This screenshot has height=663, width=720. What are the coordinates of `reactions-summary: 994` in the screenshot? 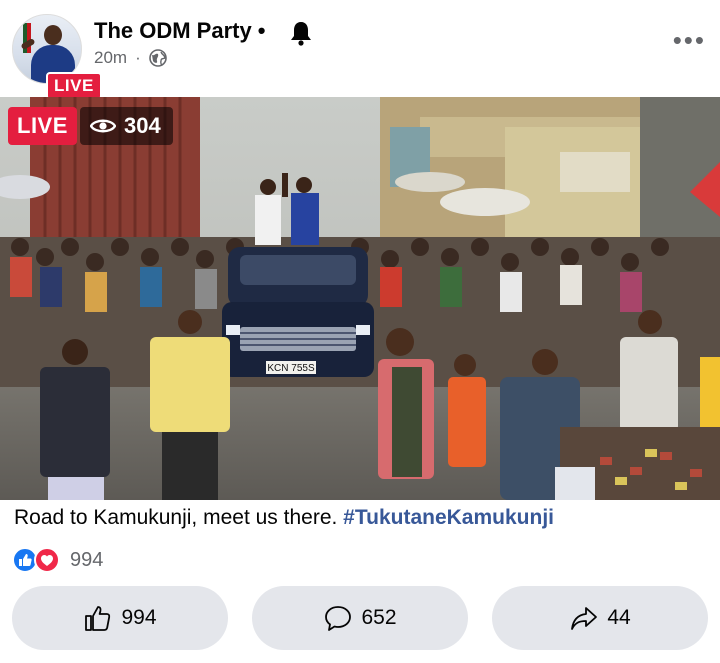 It's located at (57, 560).